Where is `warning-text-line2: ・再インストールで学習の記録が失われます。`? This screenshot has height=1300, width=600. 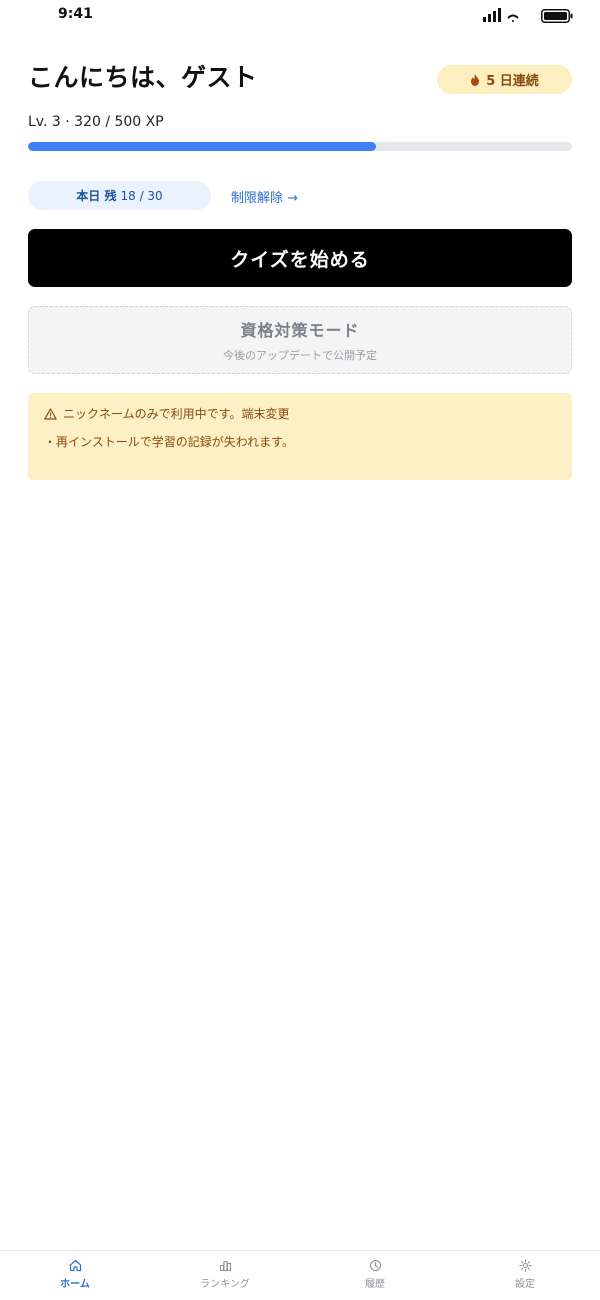
warning-text-line2: ・再インストールで学習の記録が失われます。 is located at coordinates (169, 442).